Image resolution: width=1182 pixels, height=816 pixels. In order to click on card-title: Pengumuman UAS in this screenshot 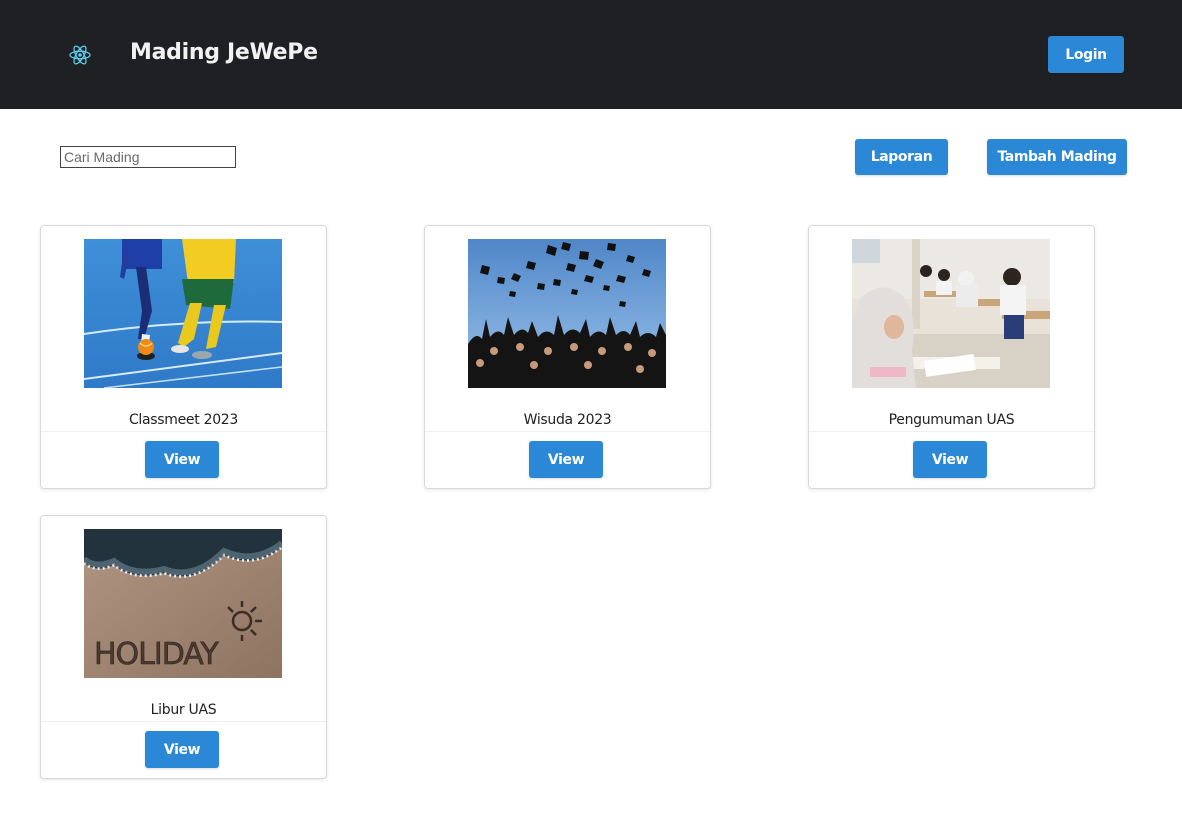, I will do `click(951, 420)`.